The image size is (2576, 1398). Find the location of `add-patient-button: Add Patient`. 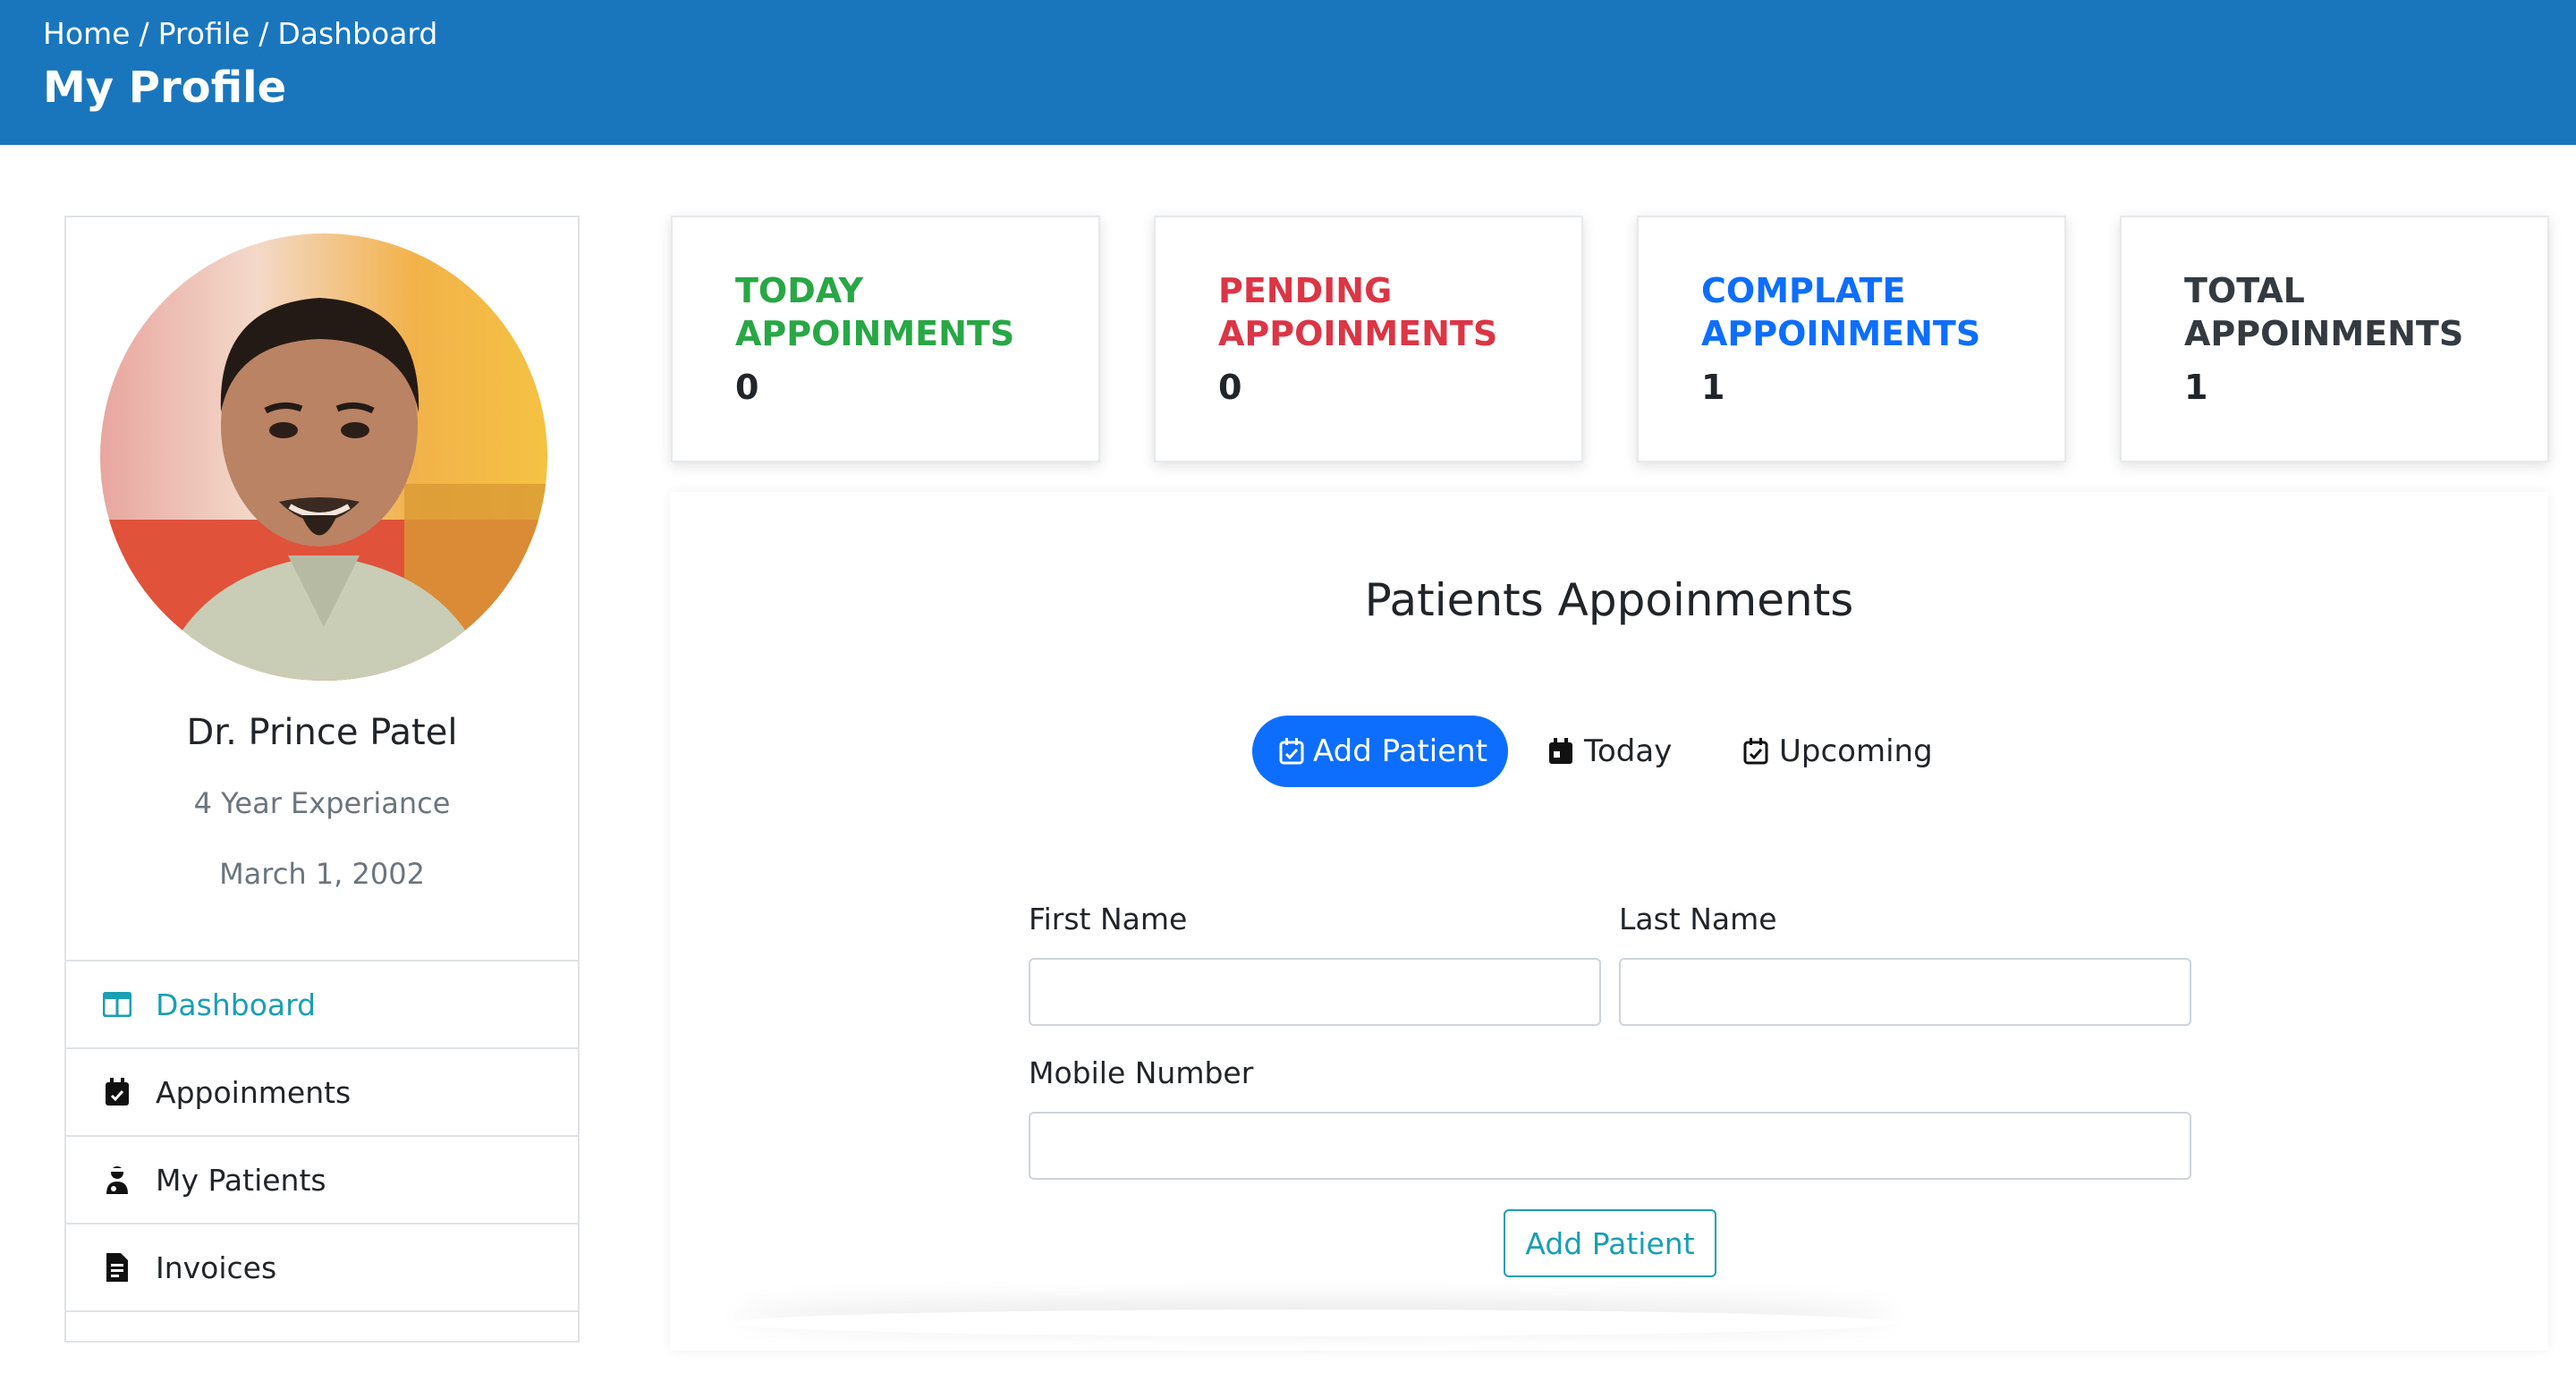

add-patient-button: Add Patient is located at coordinates (1610, 1243).